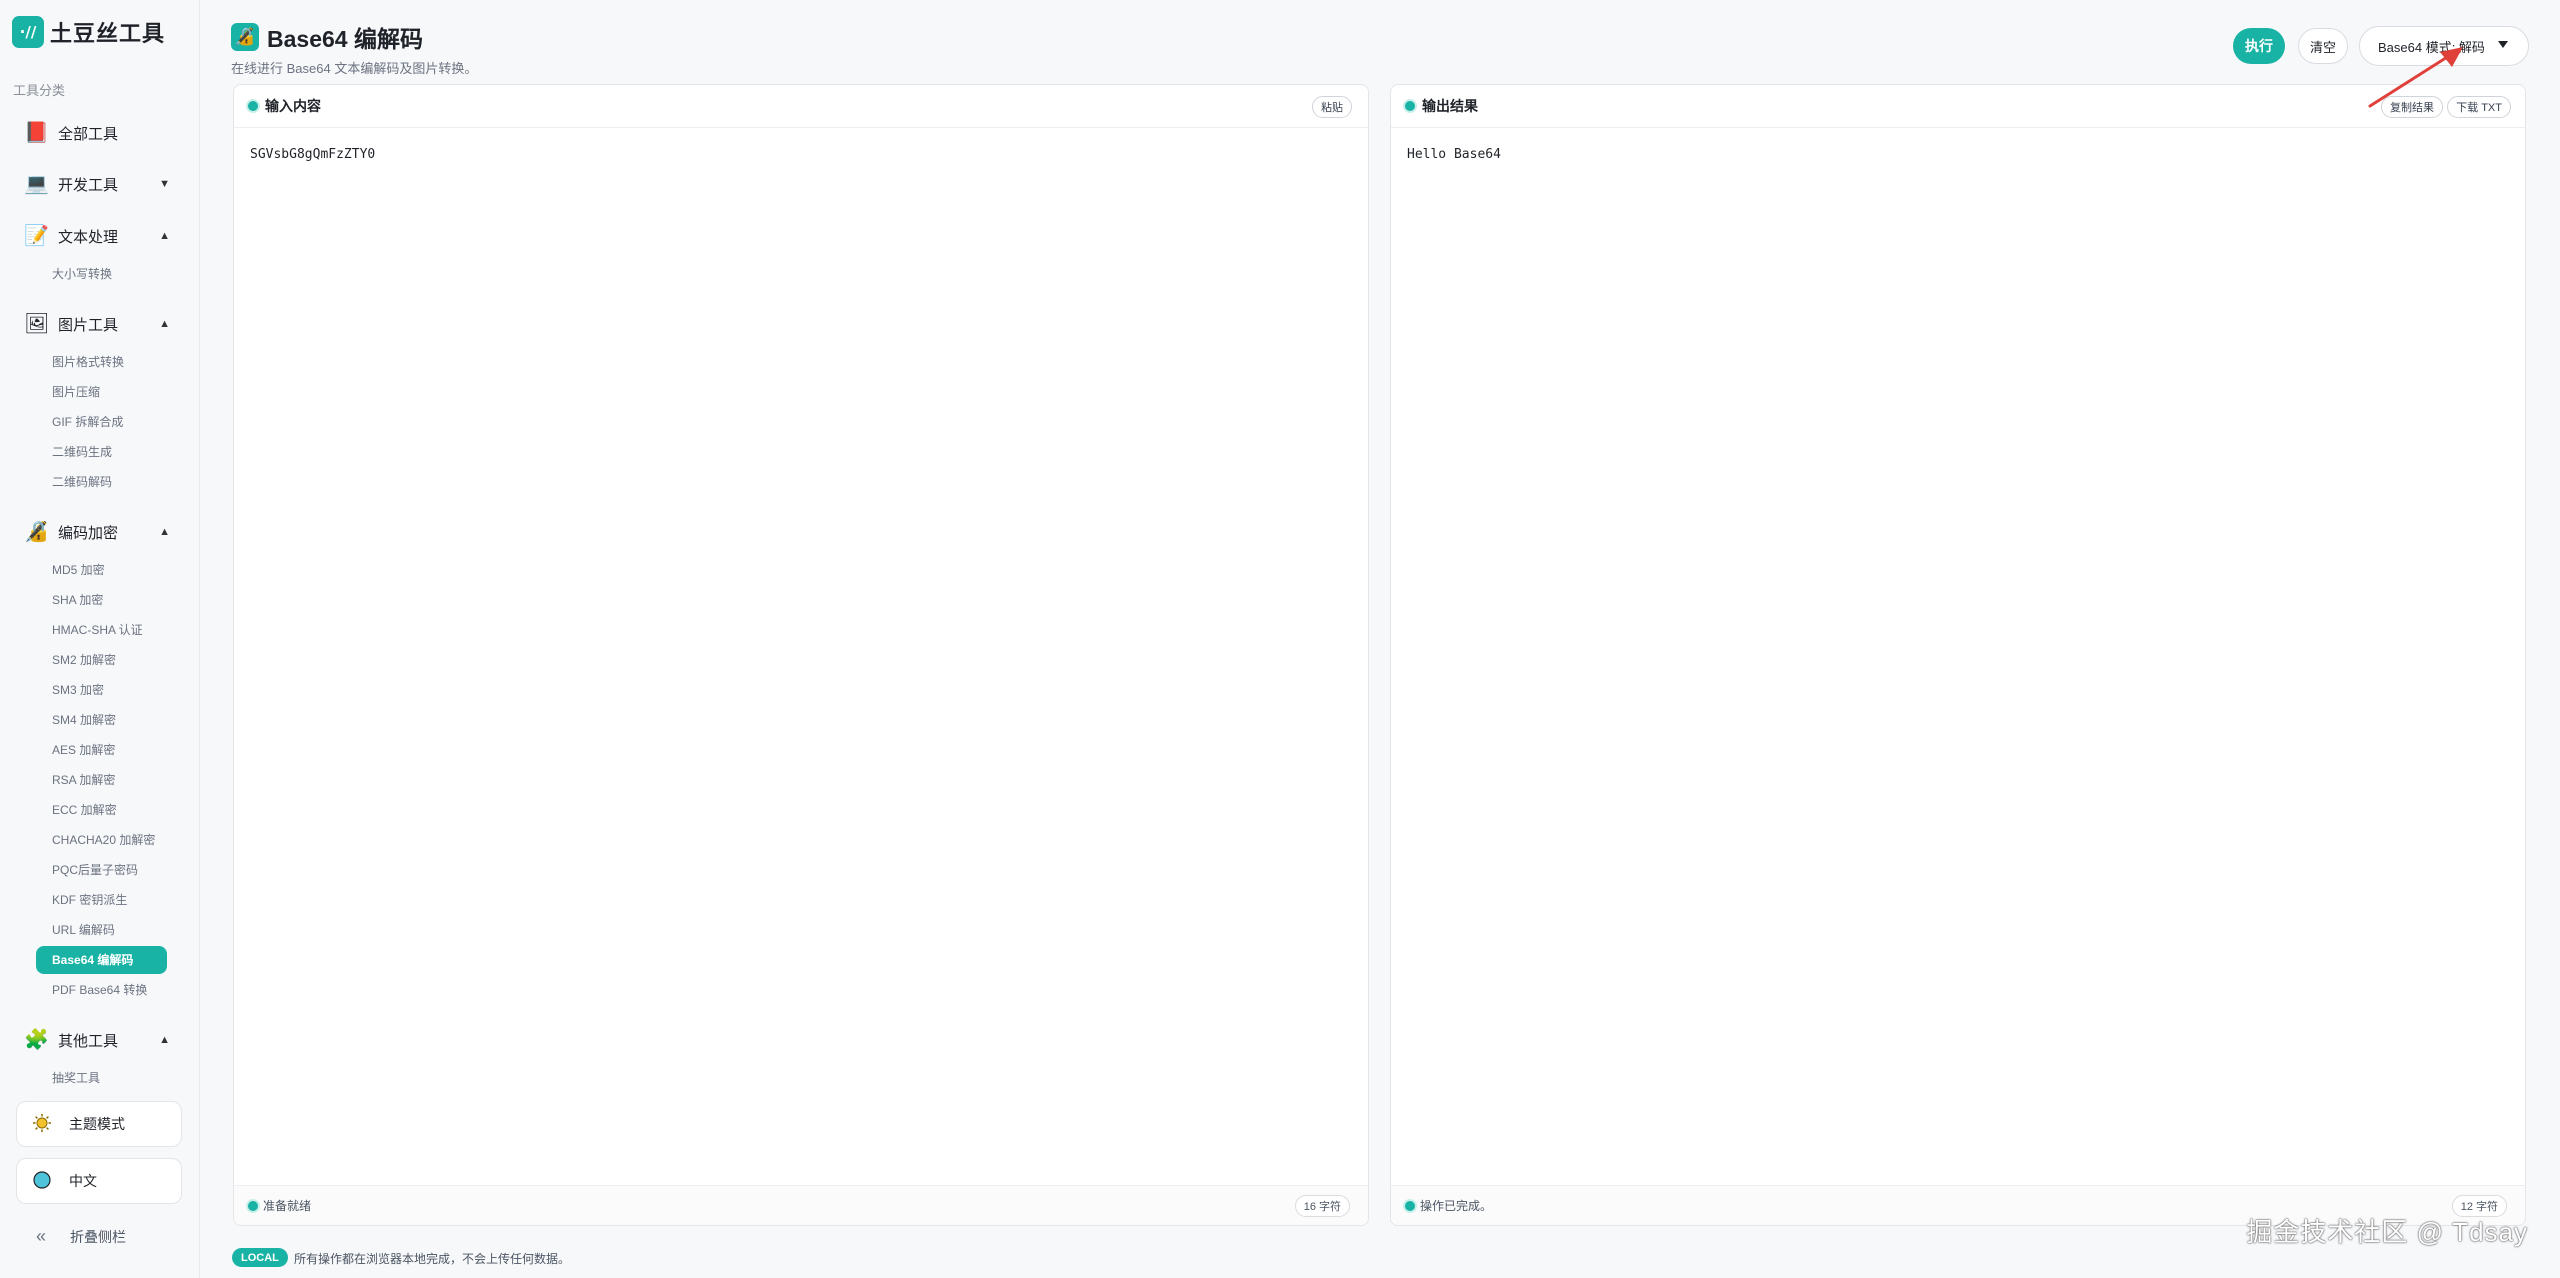  What do you see at coordinates (84, 660) in the screenshot?
I see `sidebar-item: SM2 加解密` at bounding box center [84, 660].